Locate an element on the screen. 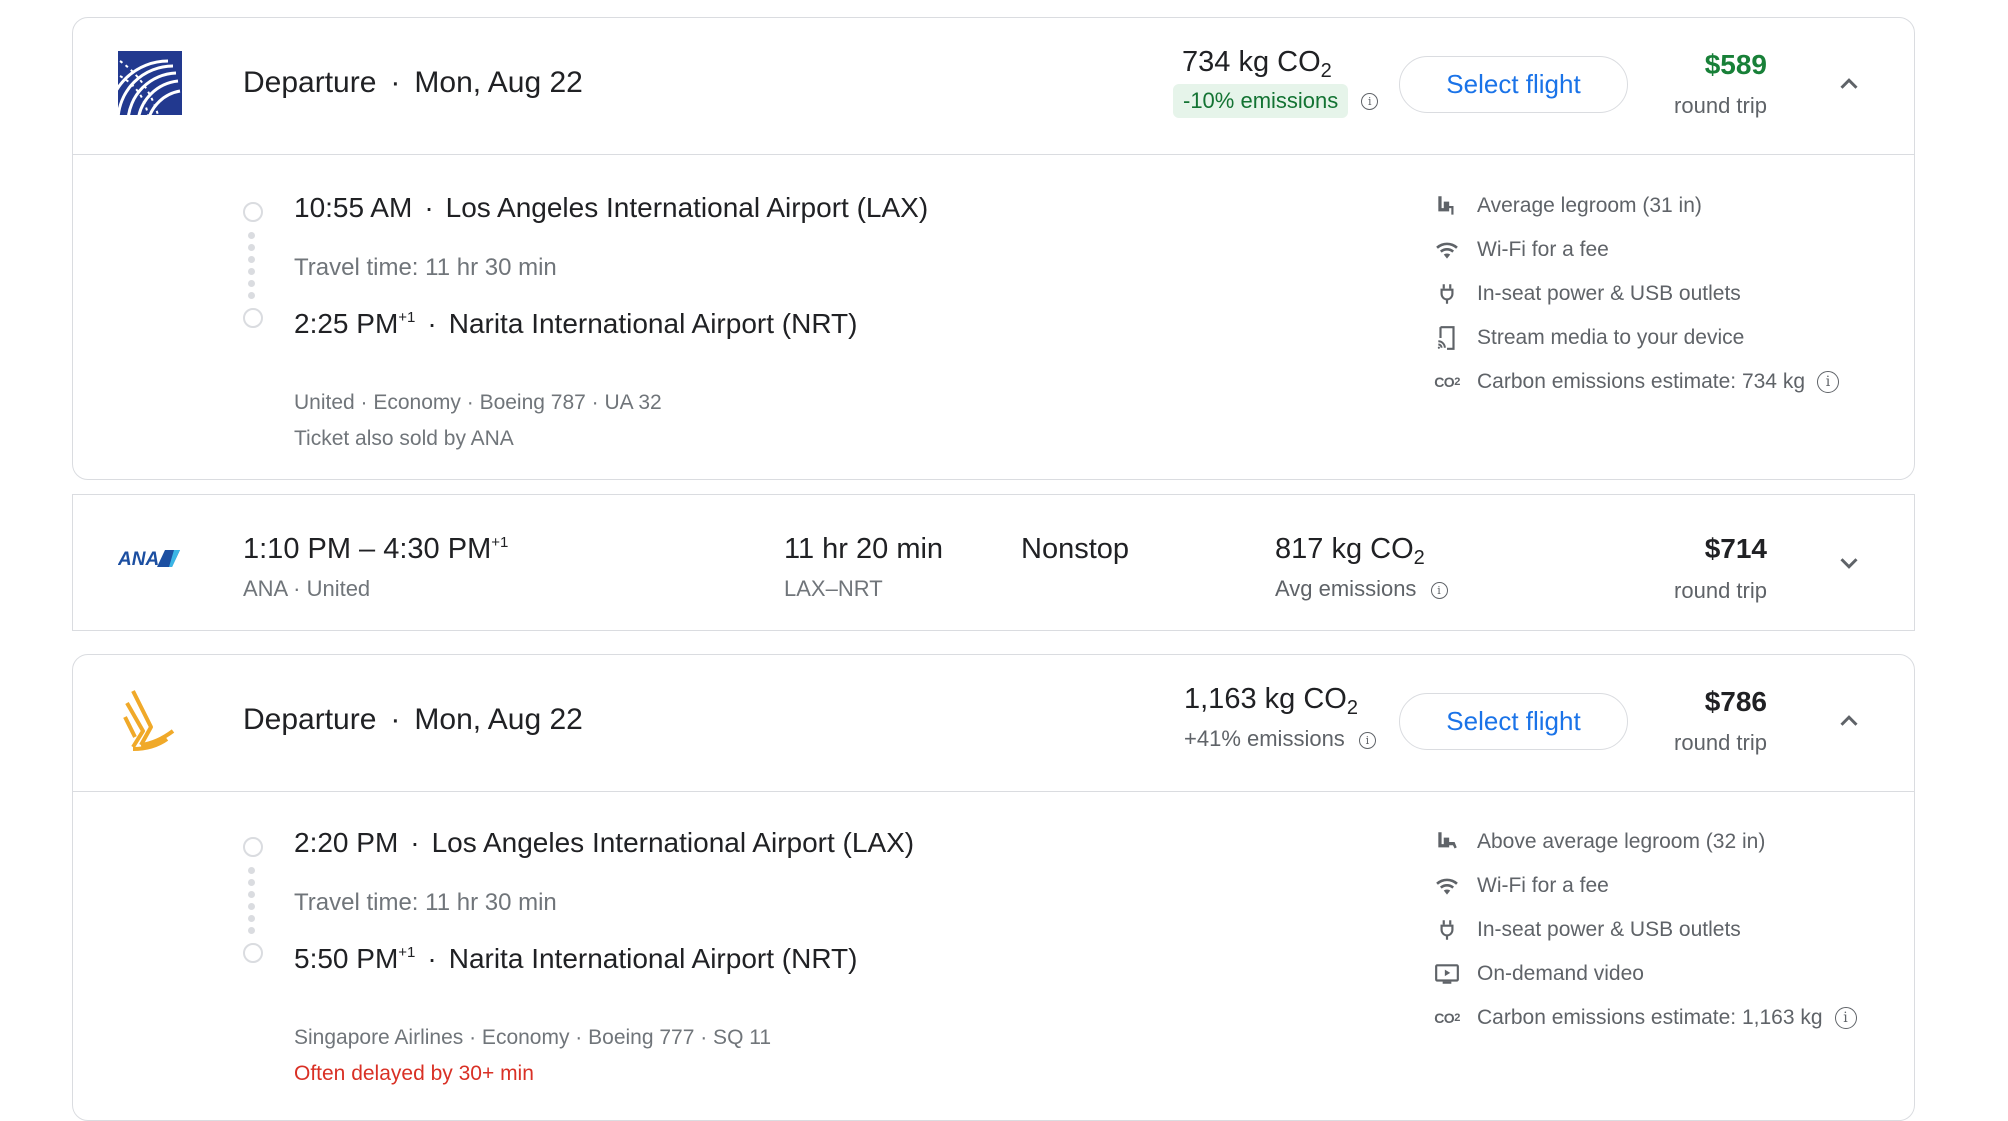 This screenshot has width=2008, height=1121. emissions-badge-row: -10% emissions i is located at coordinates (1276, 101).